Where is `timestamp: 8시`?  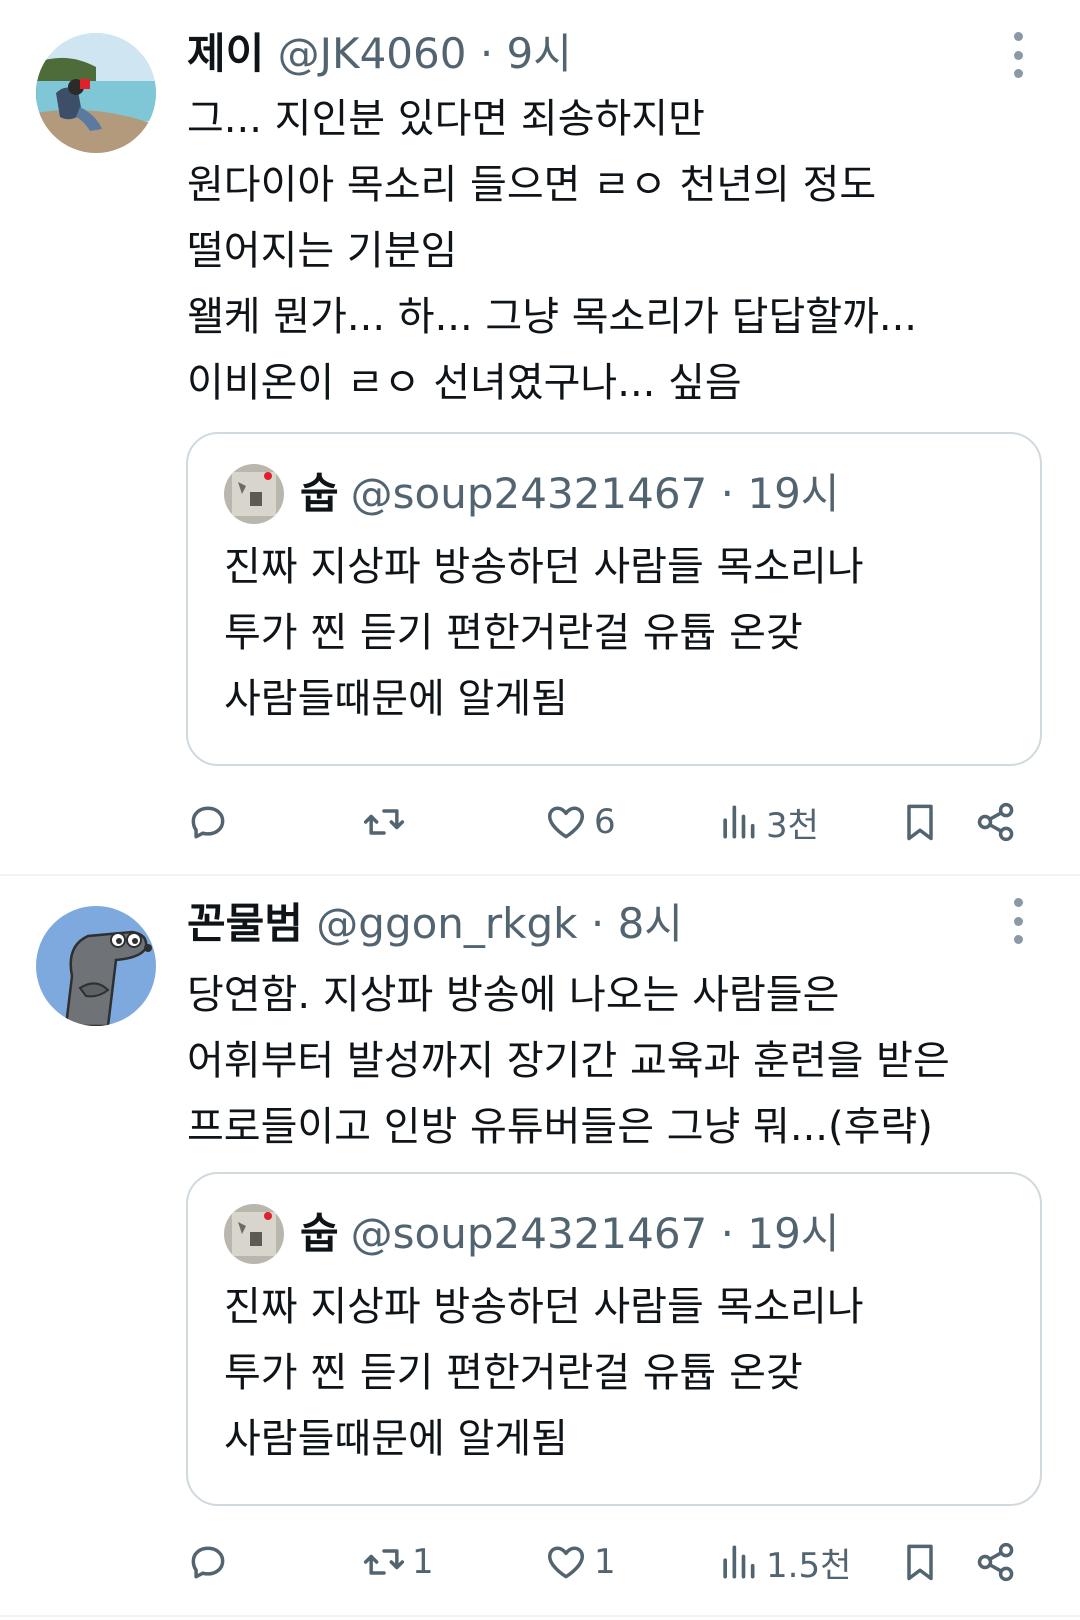 timestamp: 8시 is located at coordinates (650, 923).